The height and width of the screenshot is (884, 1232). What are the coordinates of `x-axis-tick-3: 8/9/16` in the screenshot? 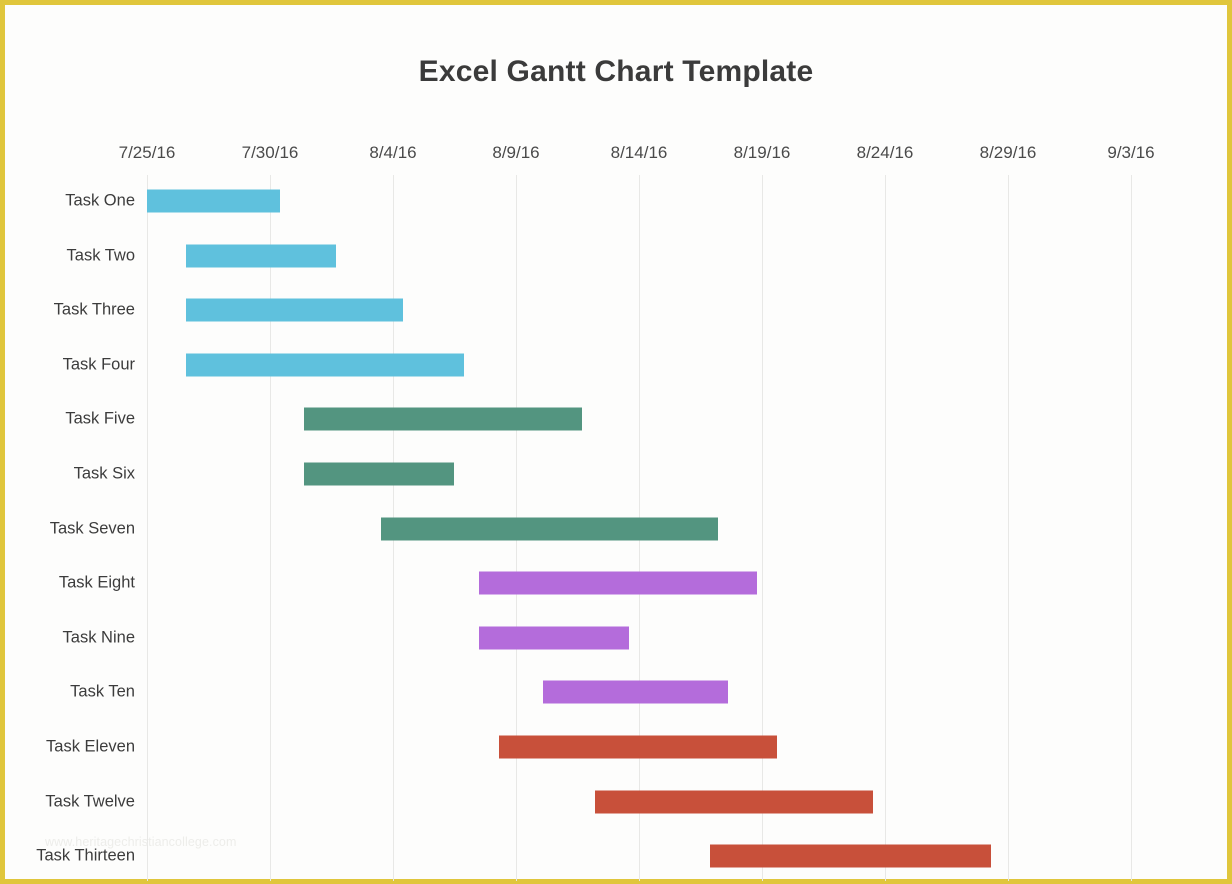 It's located at (516, 152).